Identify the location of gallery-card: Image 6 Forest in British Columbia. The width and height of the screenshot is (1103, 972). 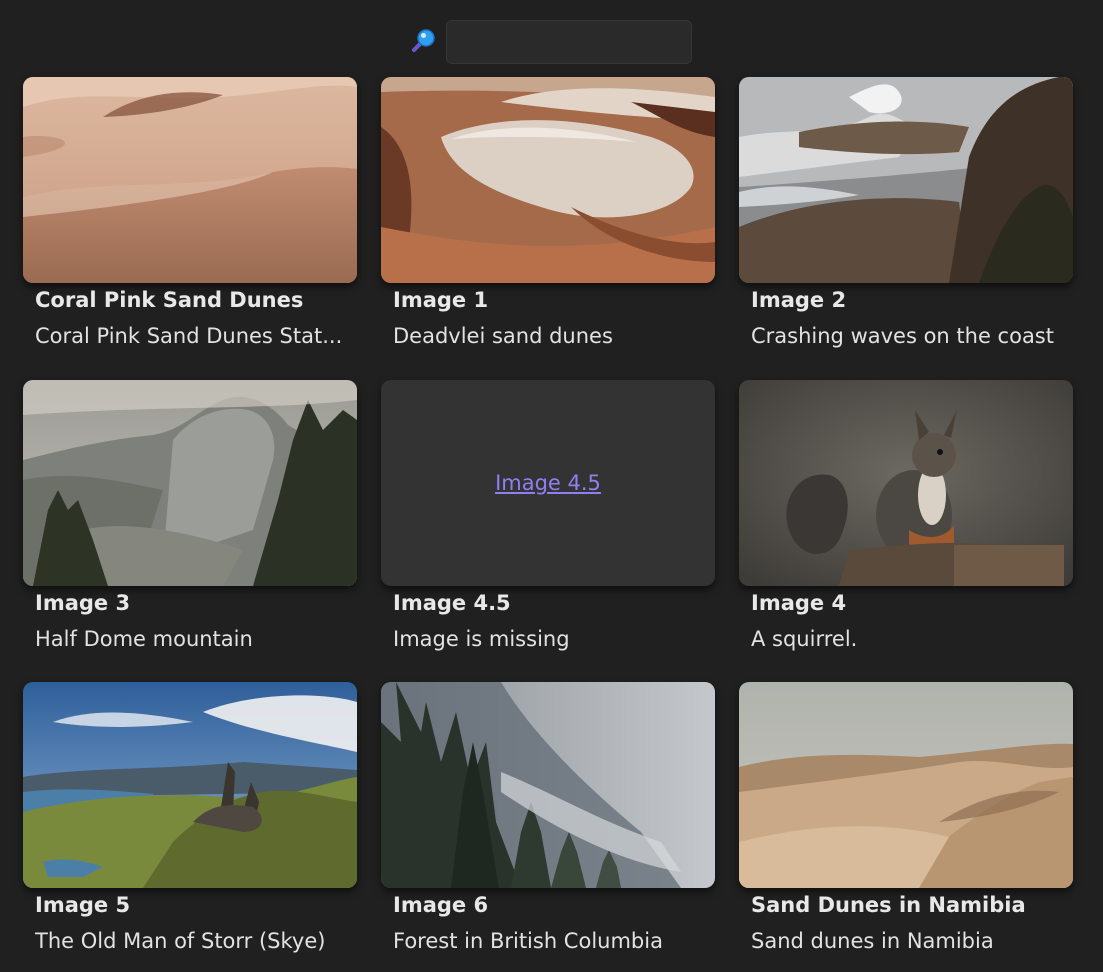
(548, 827).